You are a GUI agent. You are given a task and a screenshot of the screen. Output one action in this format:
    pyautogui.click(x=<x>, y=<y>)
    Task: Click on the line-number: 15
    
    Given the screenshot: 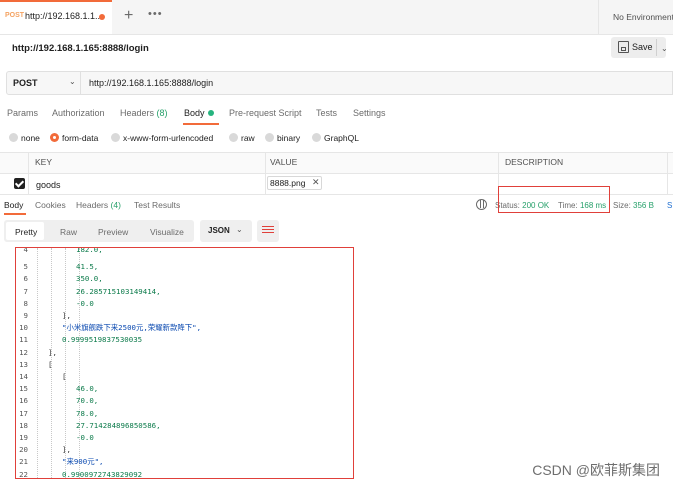 What is the action you would take?
    pyautogui.click(x=23, y=389)
    